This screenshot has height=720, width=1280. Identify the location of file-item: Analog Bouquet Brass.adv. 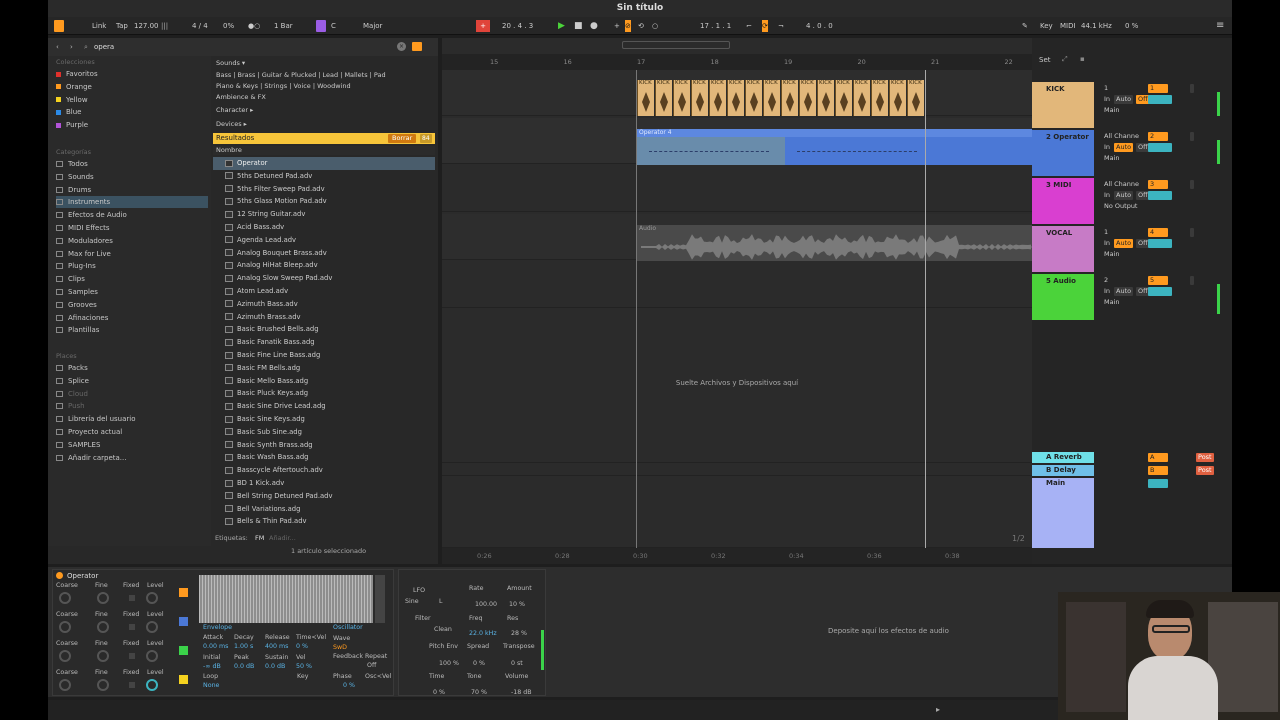
(324, 253).